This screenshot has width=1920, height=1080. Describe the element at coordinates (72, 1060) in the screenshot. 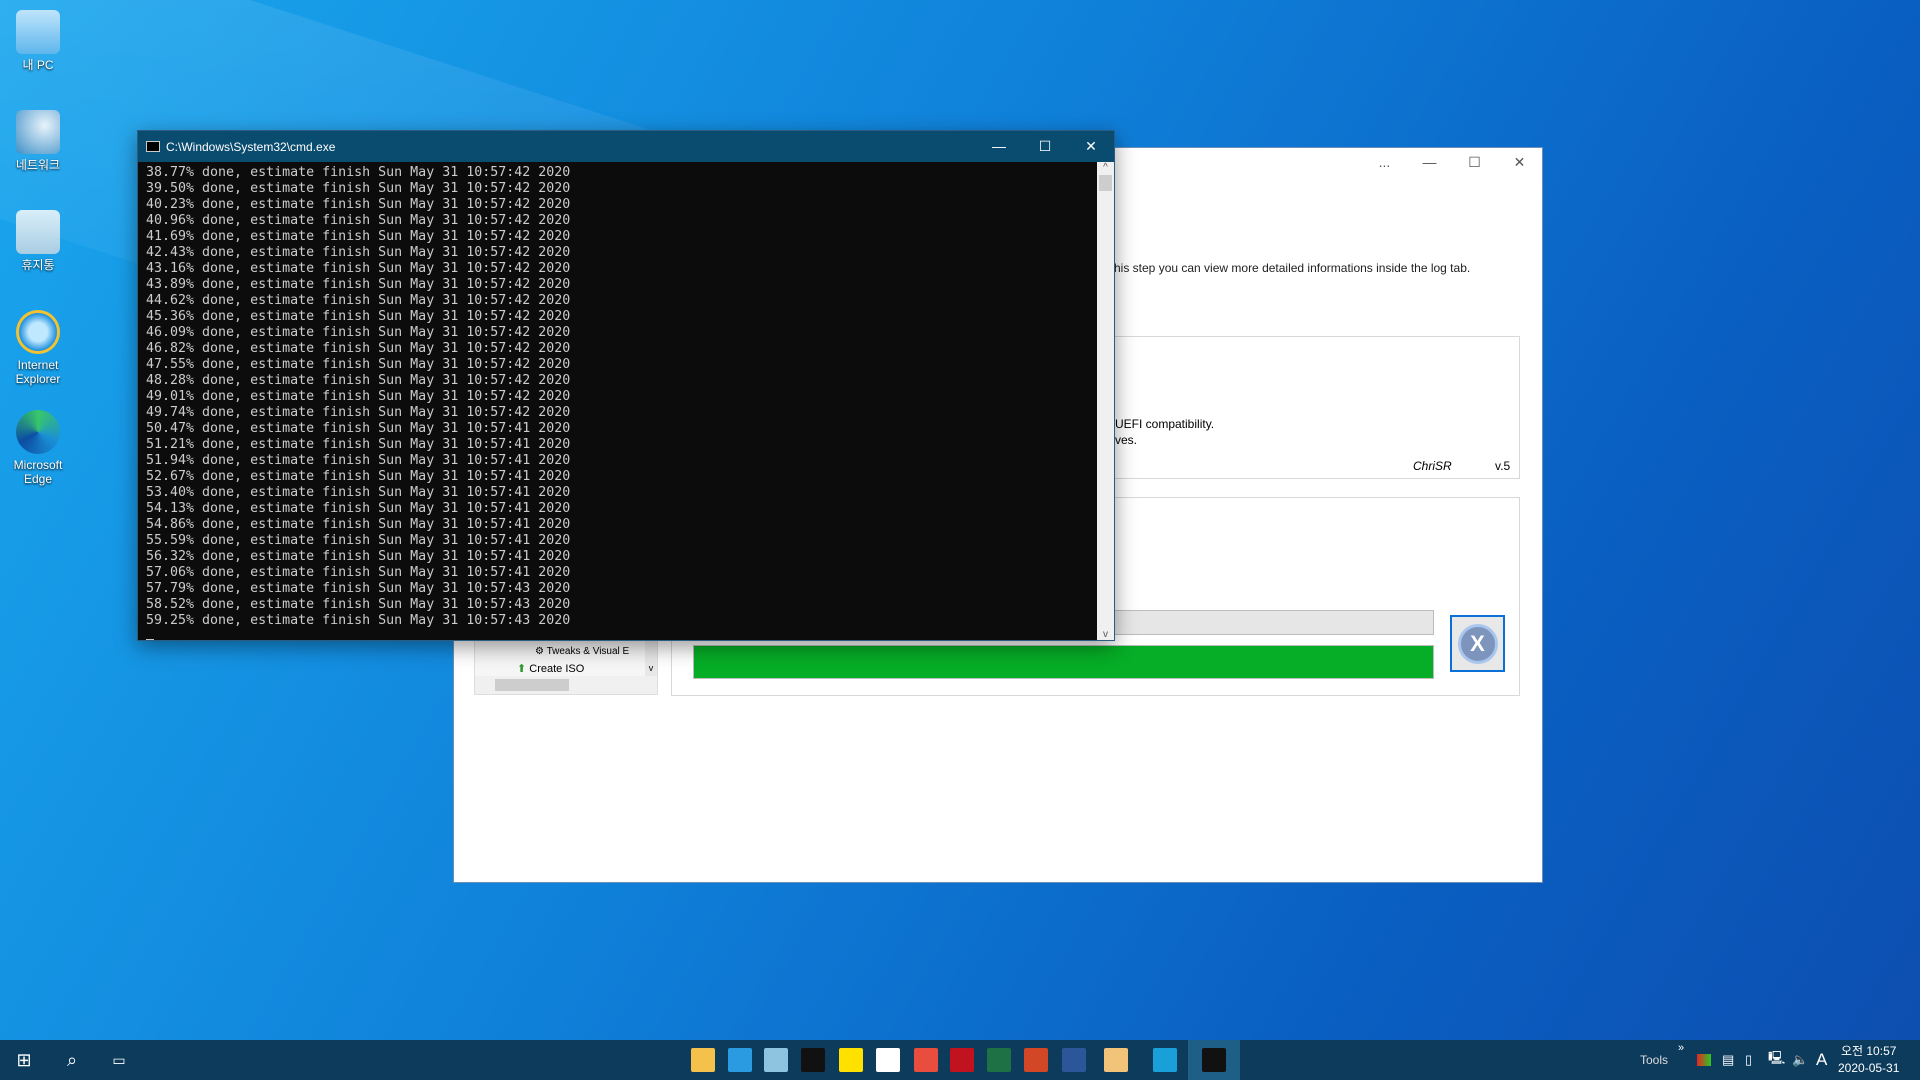

I see `search-icon: ⌕` at that location.